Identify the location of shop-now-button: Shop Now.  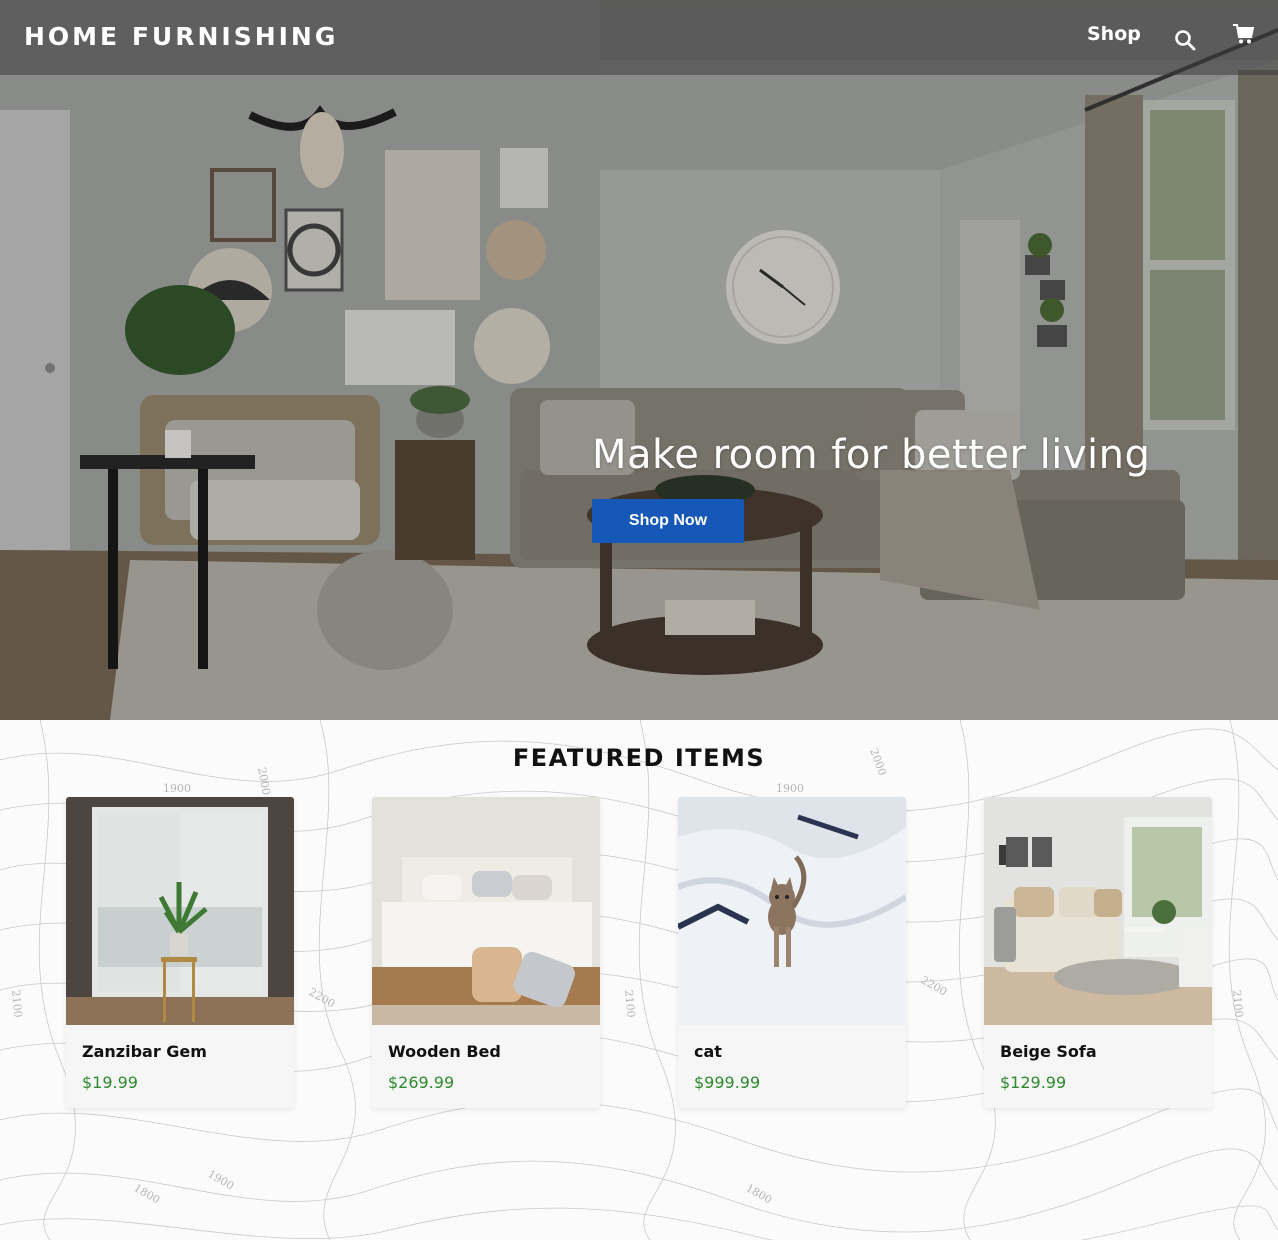
(668, 521).